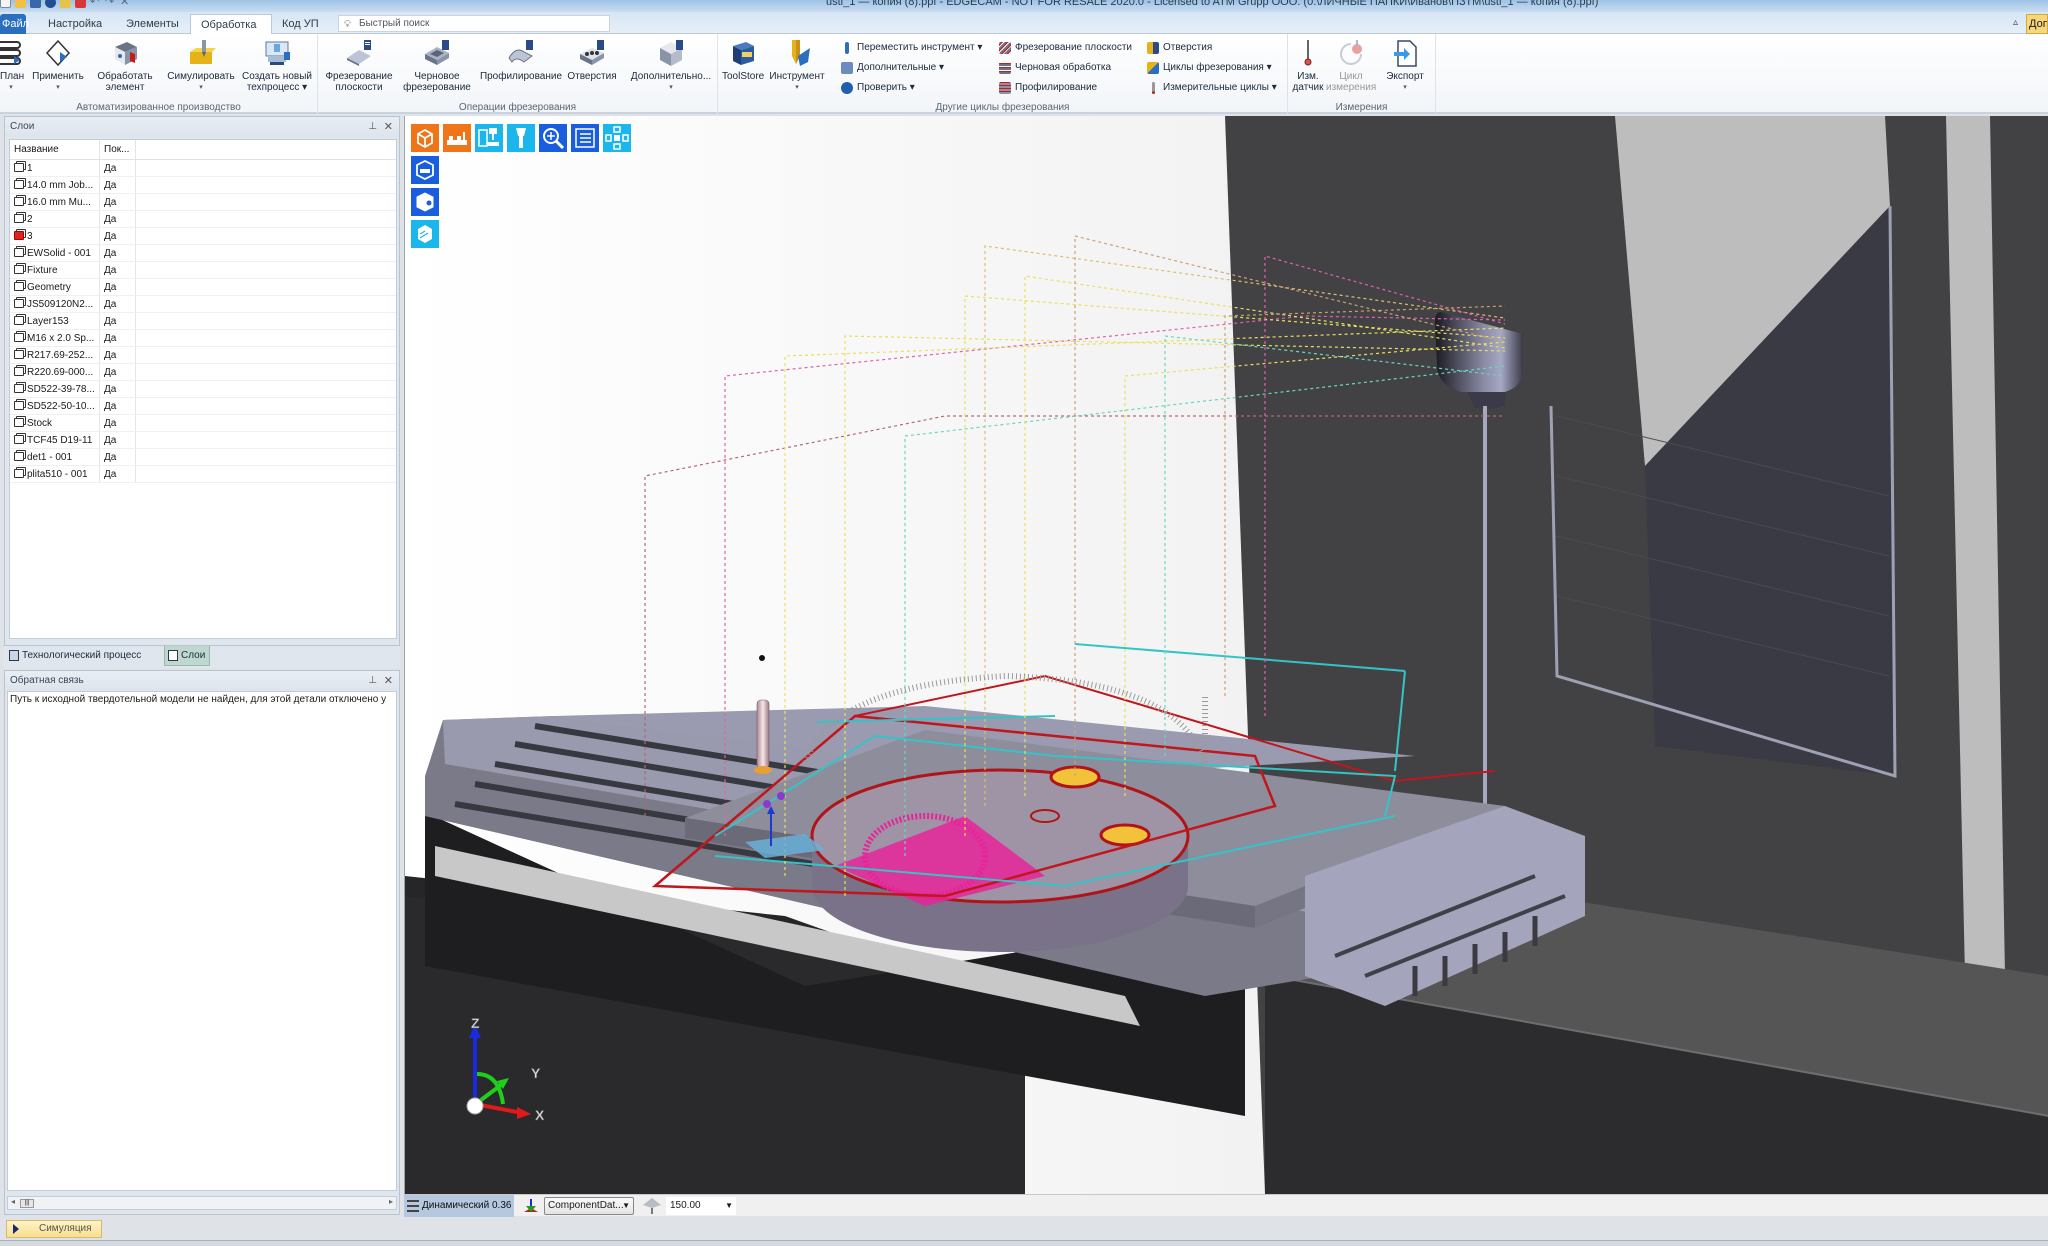 The height and width of the screenshot is (1246, 2048). Describe the element at coordinates (203, 253) in the screenshot. I see `layer-row: EWSolid - 001 Да` at that location.